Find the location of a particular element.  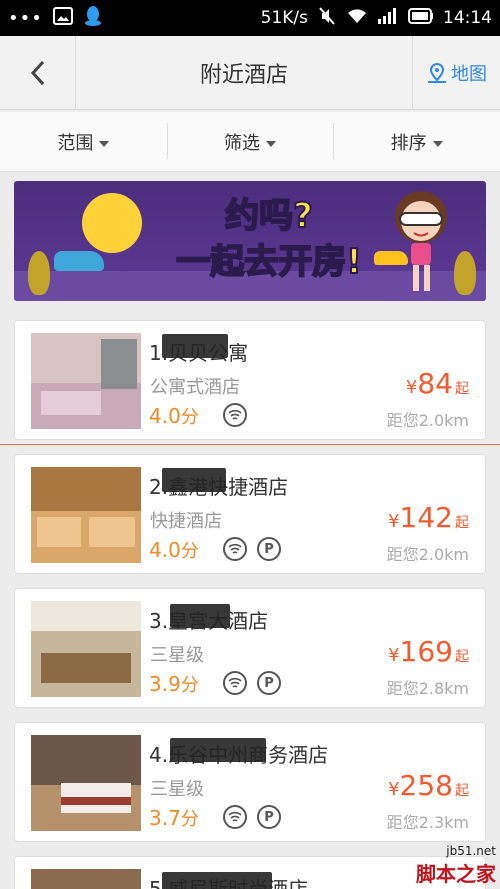

hotel-card: 3.皇宫大酒店 三星级 3.9分 P ¥169起 距您2.8km is located at coordinates (250, 648).